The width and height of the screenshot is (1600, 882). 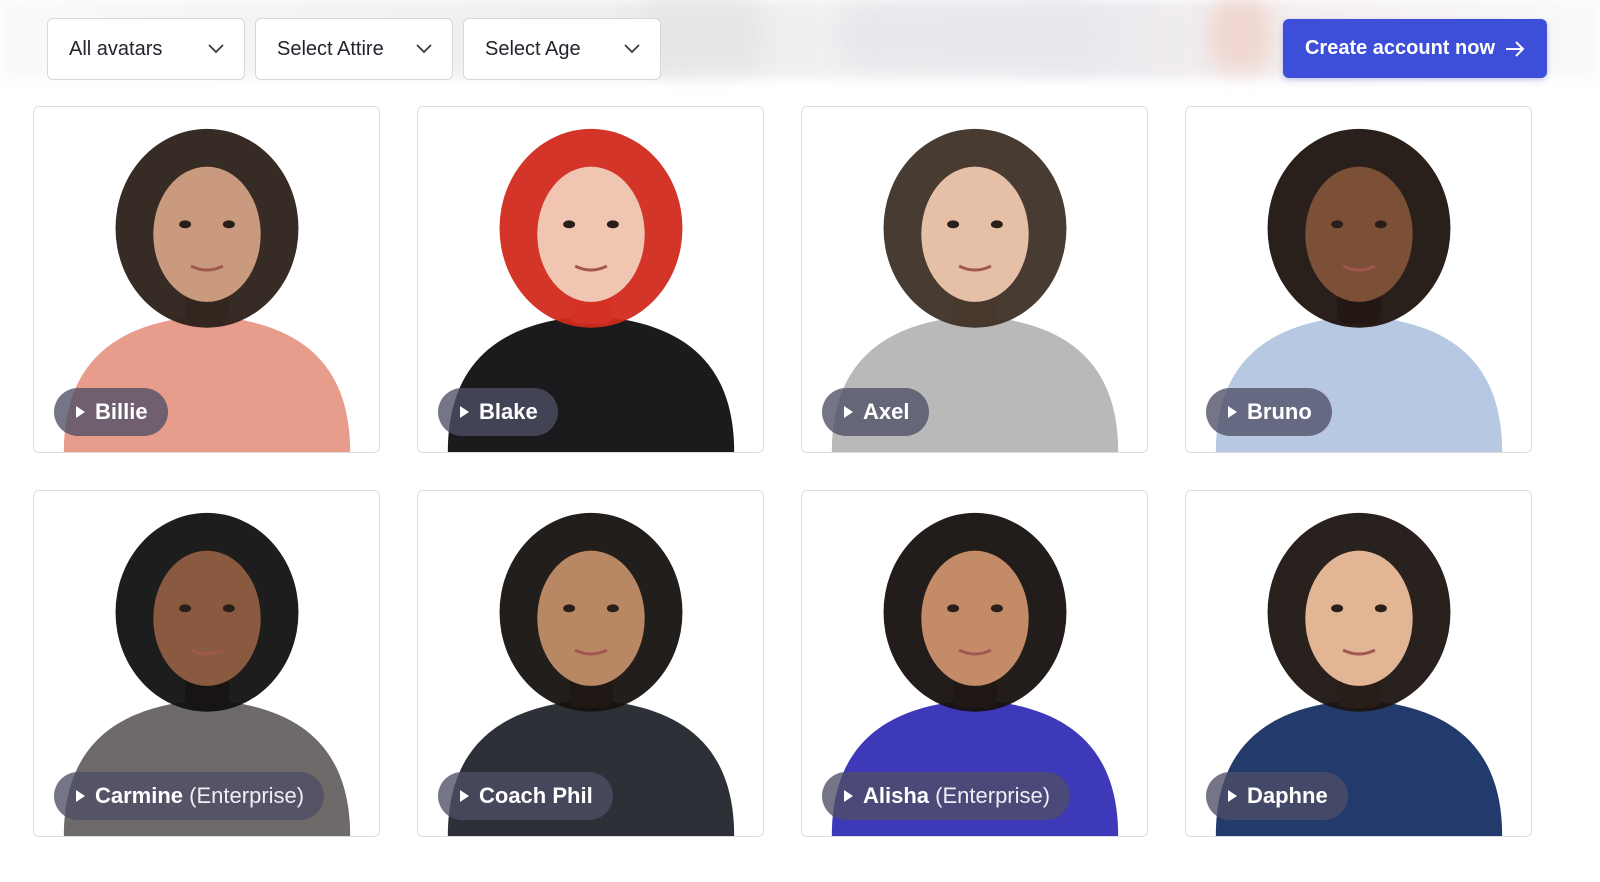 I want to click on avatar-label: Alisha (Enterprise), so click(x=956, y=796).